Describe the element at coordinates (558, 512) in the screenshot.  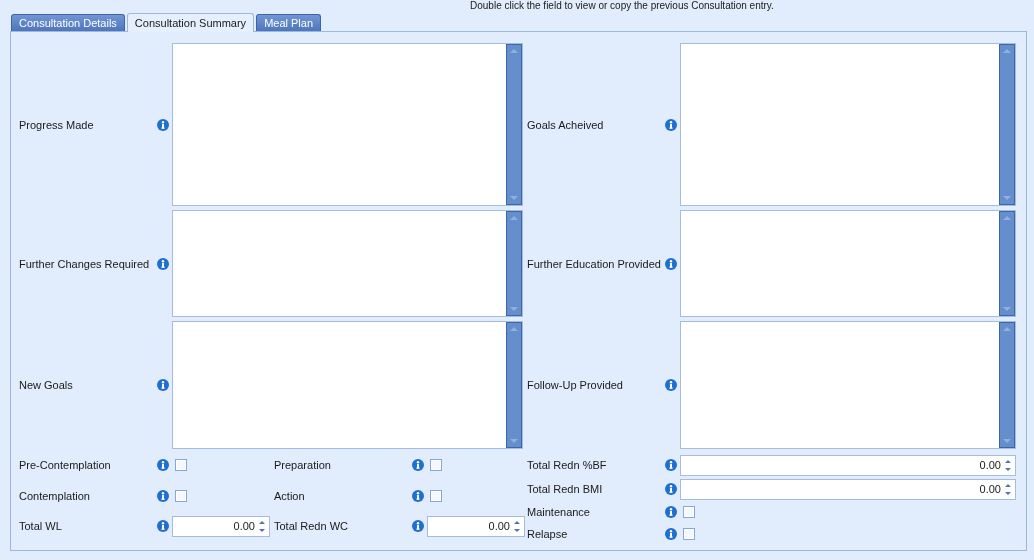
I see `field-label: Maintenance` at that location.